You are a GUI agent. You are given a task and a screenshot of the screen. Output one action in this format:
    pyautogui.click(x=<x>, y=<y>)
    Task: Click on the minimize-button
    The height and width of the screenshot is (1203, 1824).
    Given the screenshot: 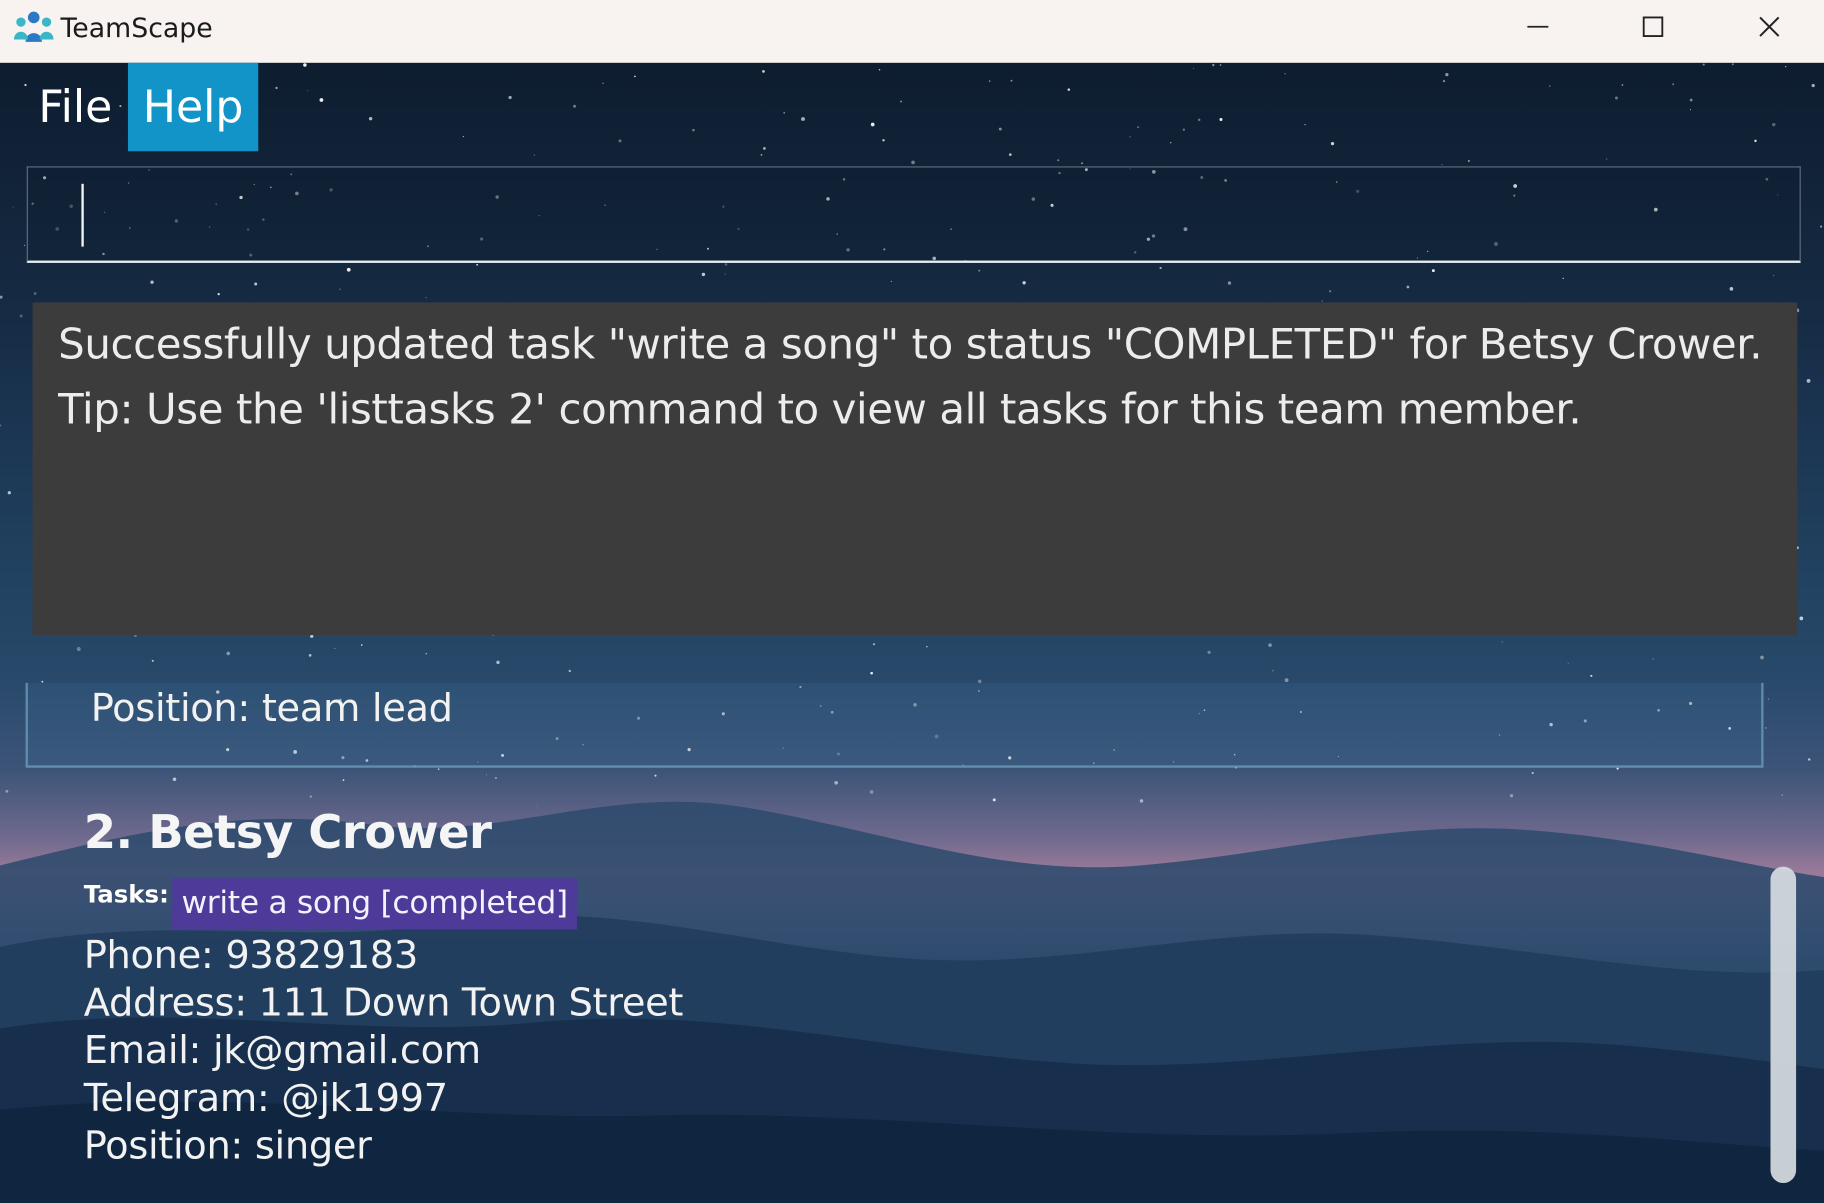 What is the action you would take?
    pyautogui.click(x=1538, y=27)
    